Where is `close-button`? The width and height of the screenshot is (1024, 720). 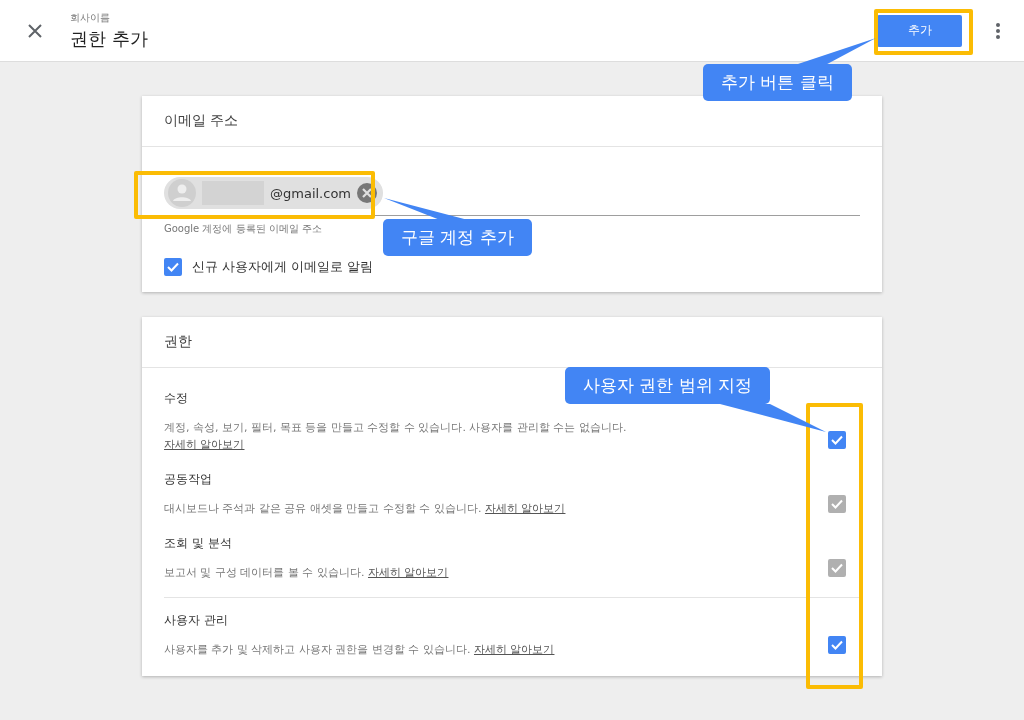
close-button is located at coordinates (35, 30).